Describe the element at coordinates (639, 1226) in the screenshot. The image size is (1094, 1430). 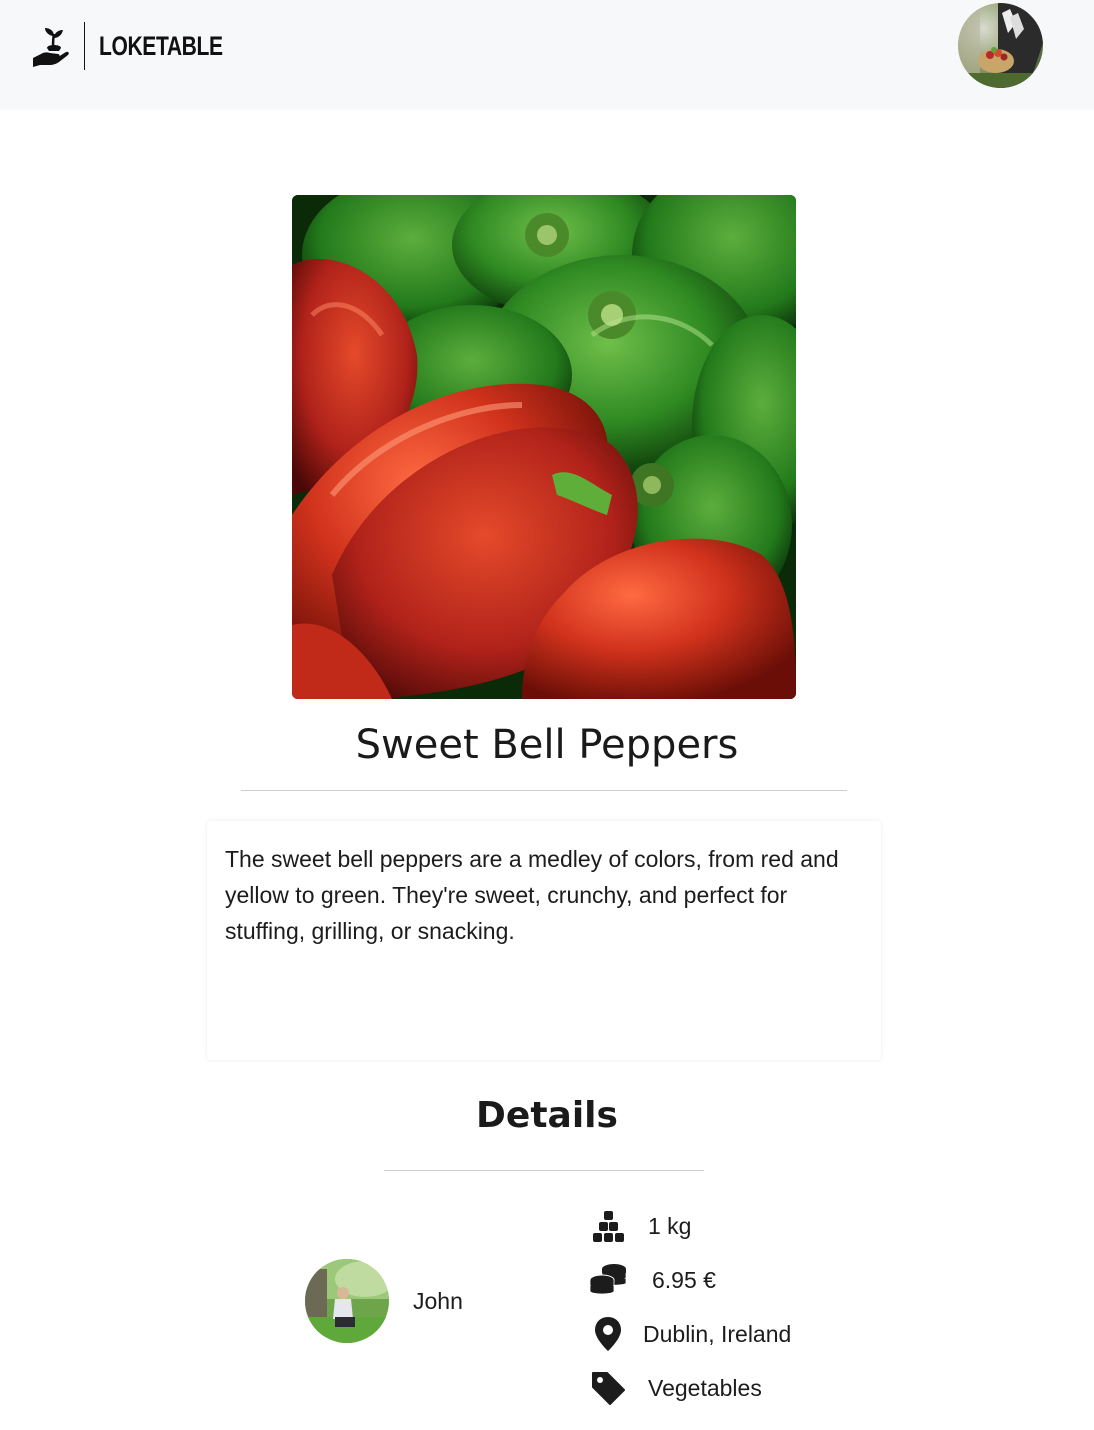
I see `quantity-row: 1 kg` at that location.